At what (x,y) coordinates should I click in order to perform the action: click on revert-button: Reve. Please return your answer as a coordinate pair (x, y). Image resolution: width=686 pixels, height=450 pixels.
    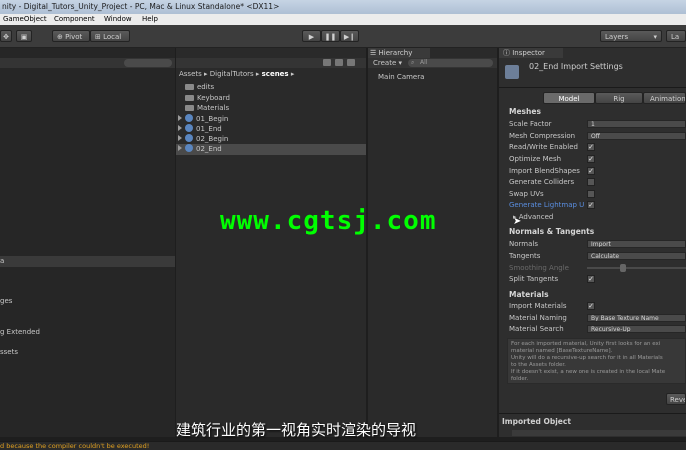
    Looking at the image, I should click on (676, 399).